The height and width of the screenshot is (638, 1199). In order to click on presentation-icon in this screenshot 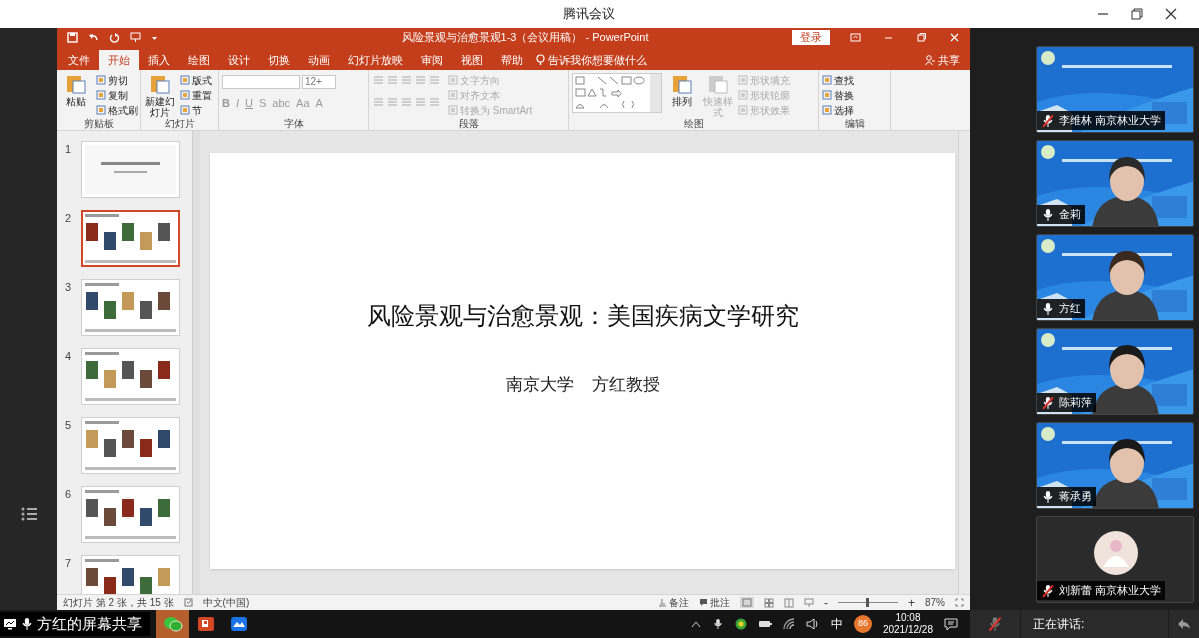, I will do `click(135, 37)`.